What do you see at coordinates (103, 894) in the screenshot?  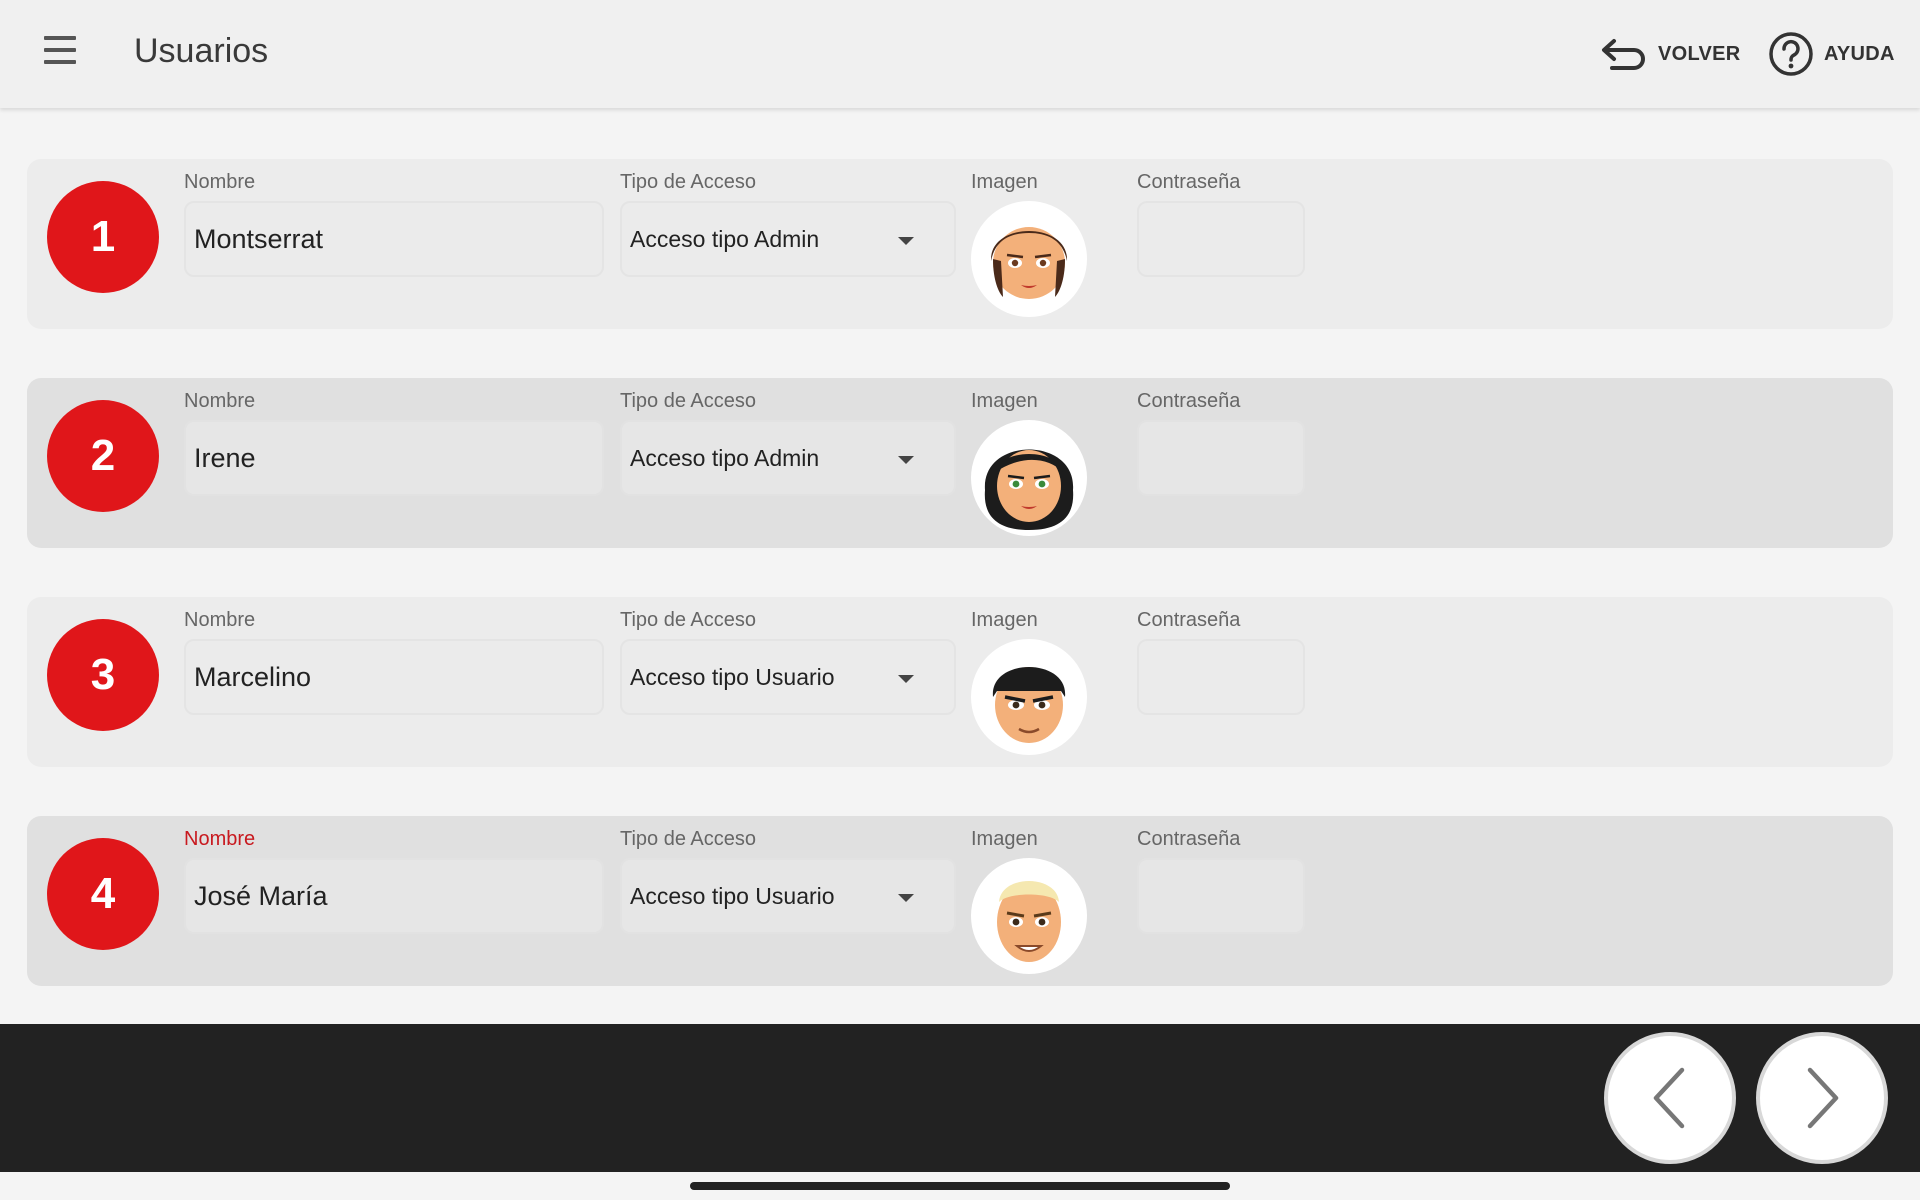 I see `user-number-badge: 4` at bounding box center [103, 894].